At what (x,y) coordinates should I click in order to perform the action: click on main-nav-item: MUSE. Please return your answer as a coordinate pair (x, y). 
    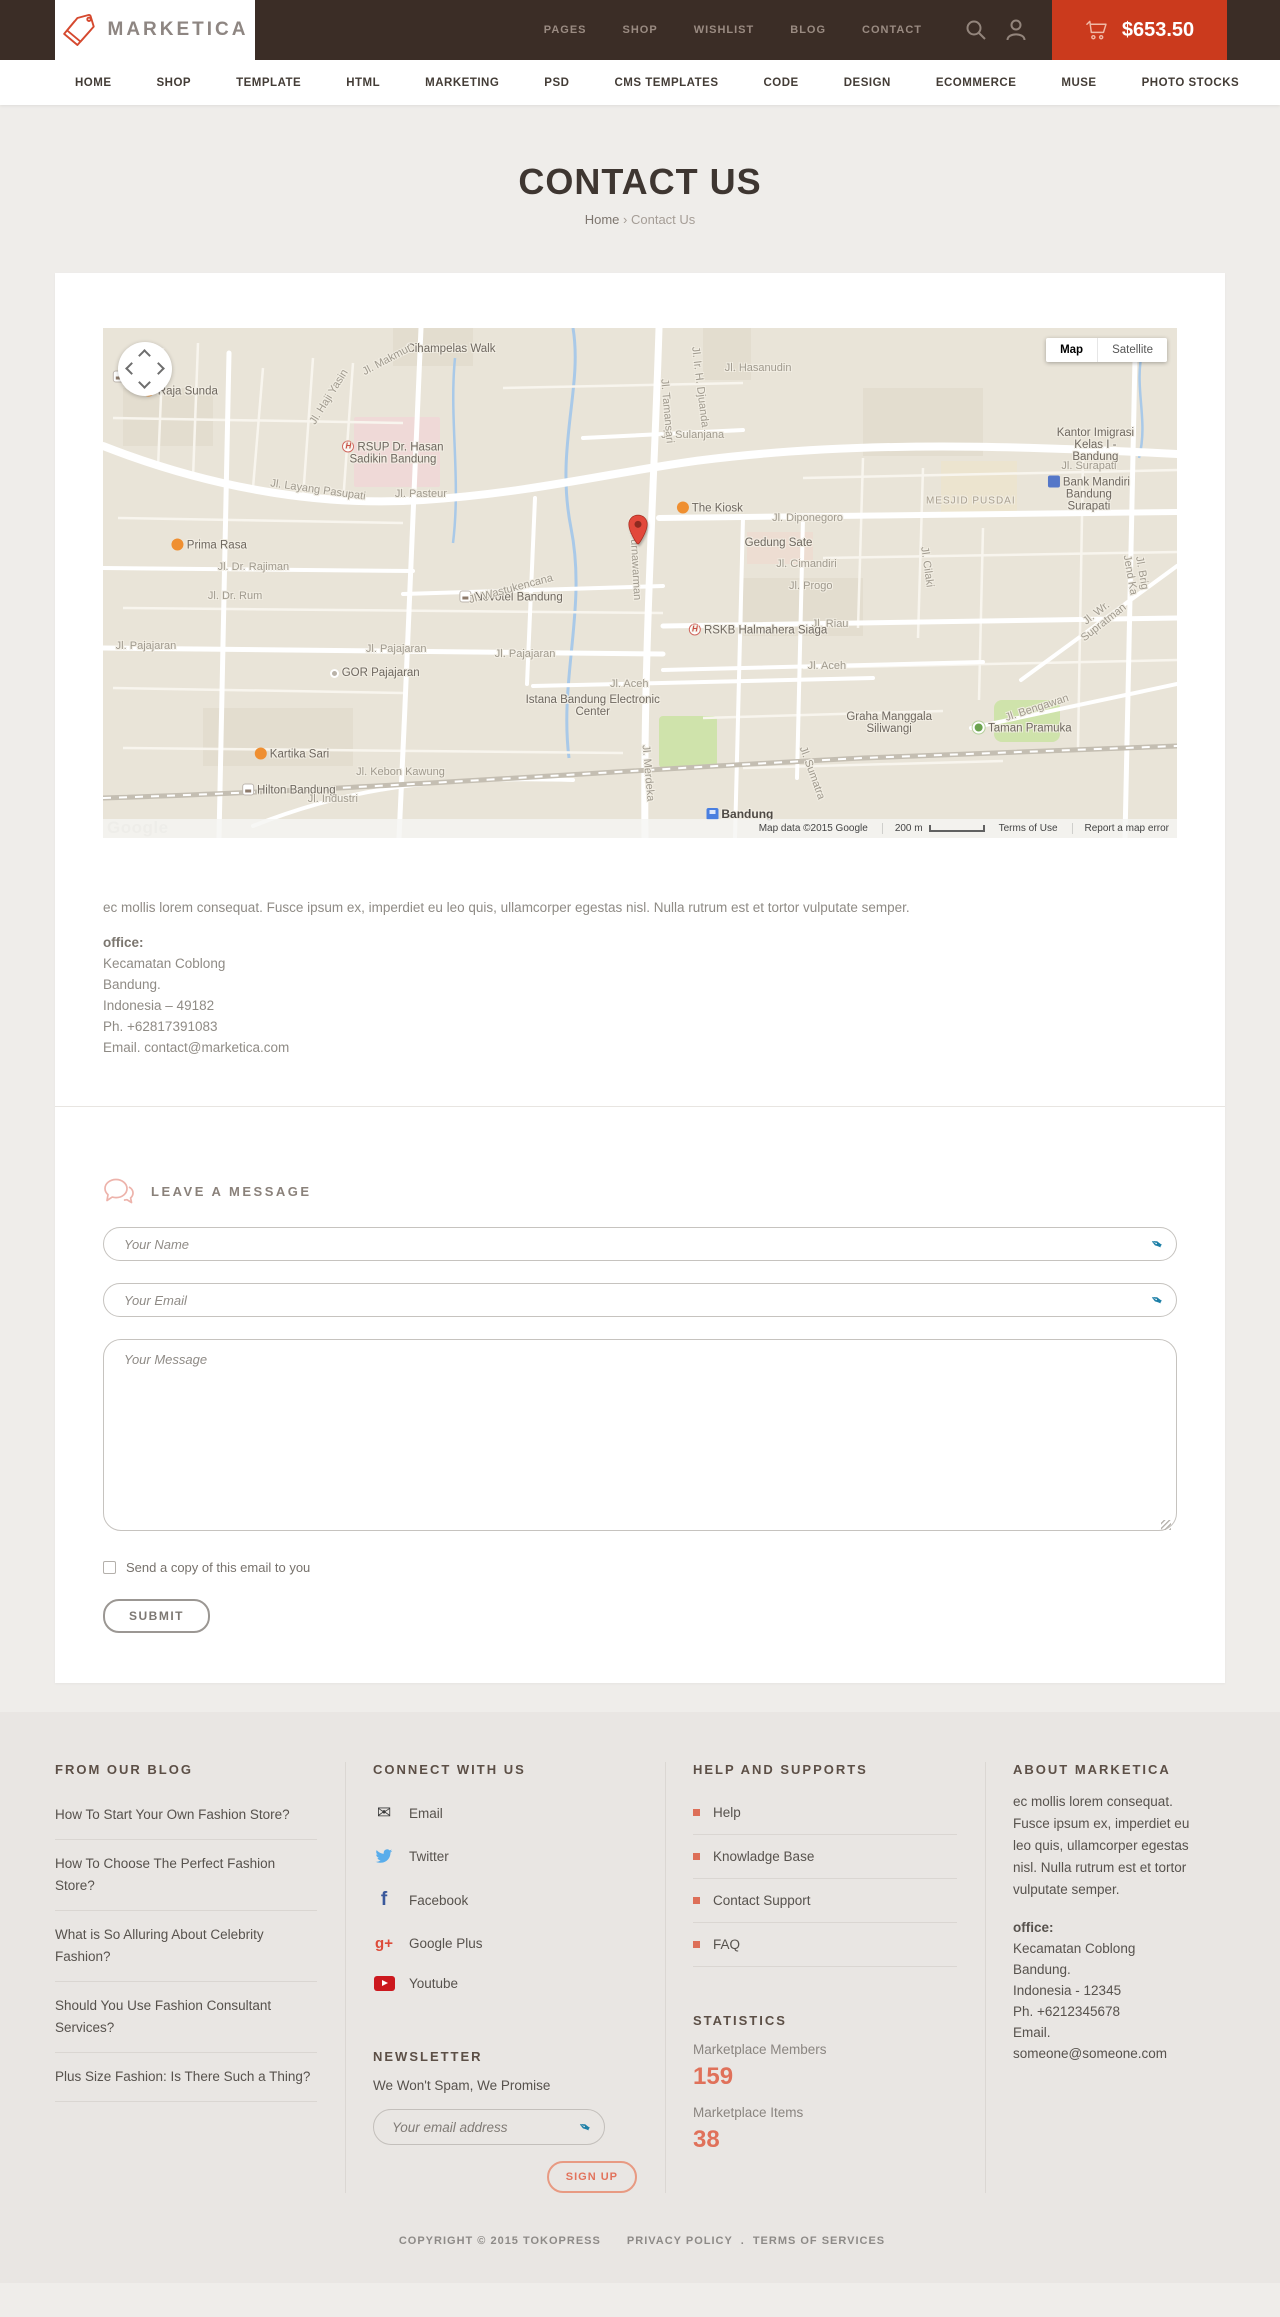
    Looking at the image, I should click on (1078, 83).